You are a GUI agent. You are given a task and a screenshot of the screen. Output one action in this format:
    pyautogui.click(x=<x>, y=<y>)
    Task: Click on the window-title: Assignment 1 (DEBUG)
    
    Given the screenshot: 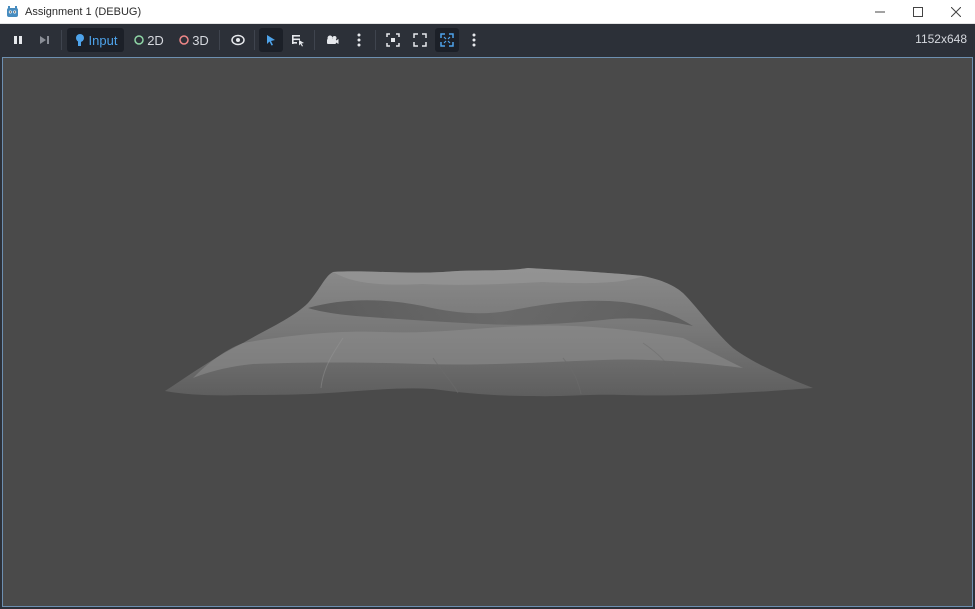 What is the action you would take?
    pyautogui.click(x=83, y=11)
    